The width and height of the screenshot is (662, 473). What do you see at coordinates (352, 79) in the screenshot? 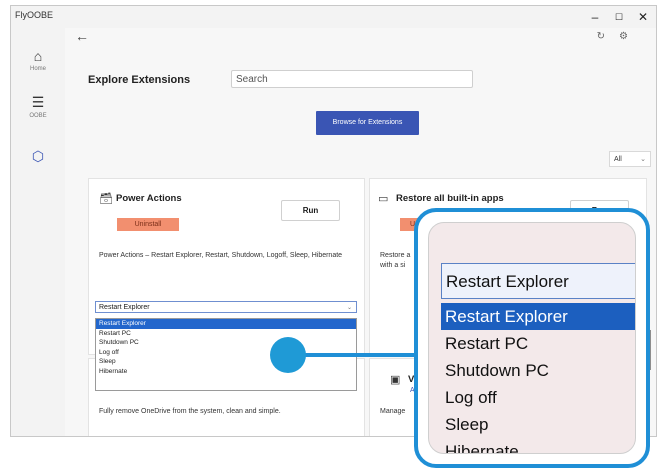
I see `search-input: Search` at bounding box center [352, 79].